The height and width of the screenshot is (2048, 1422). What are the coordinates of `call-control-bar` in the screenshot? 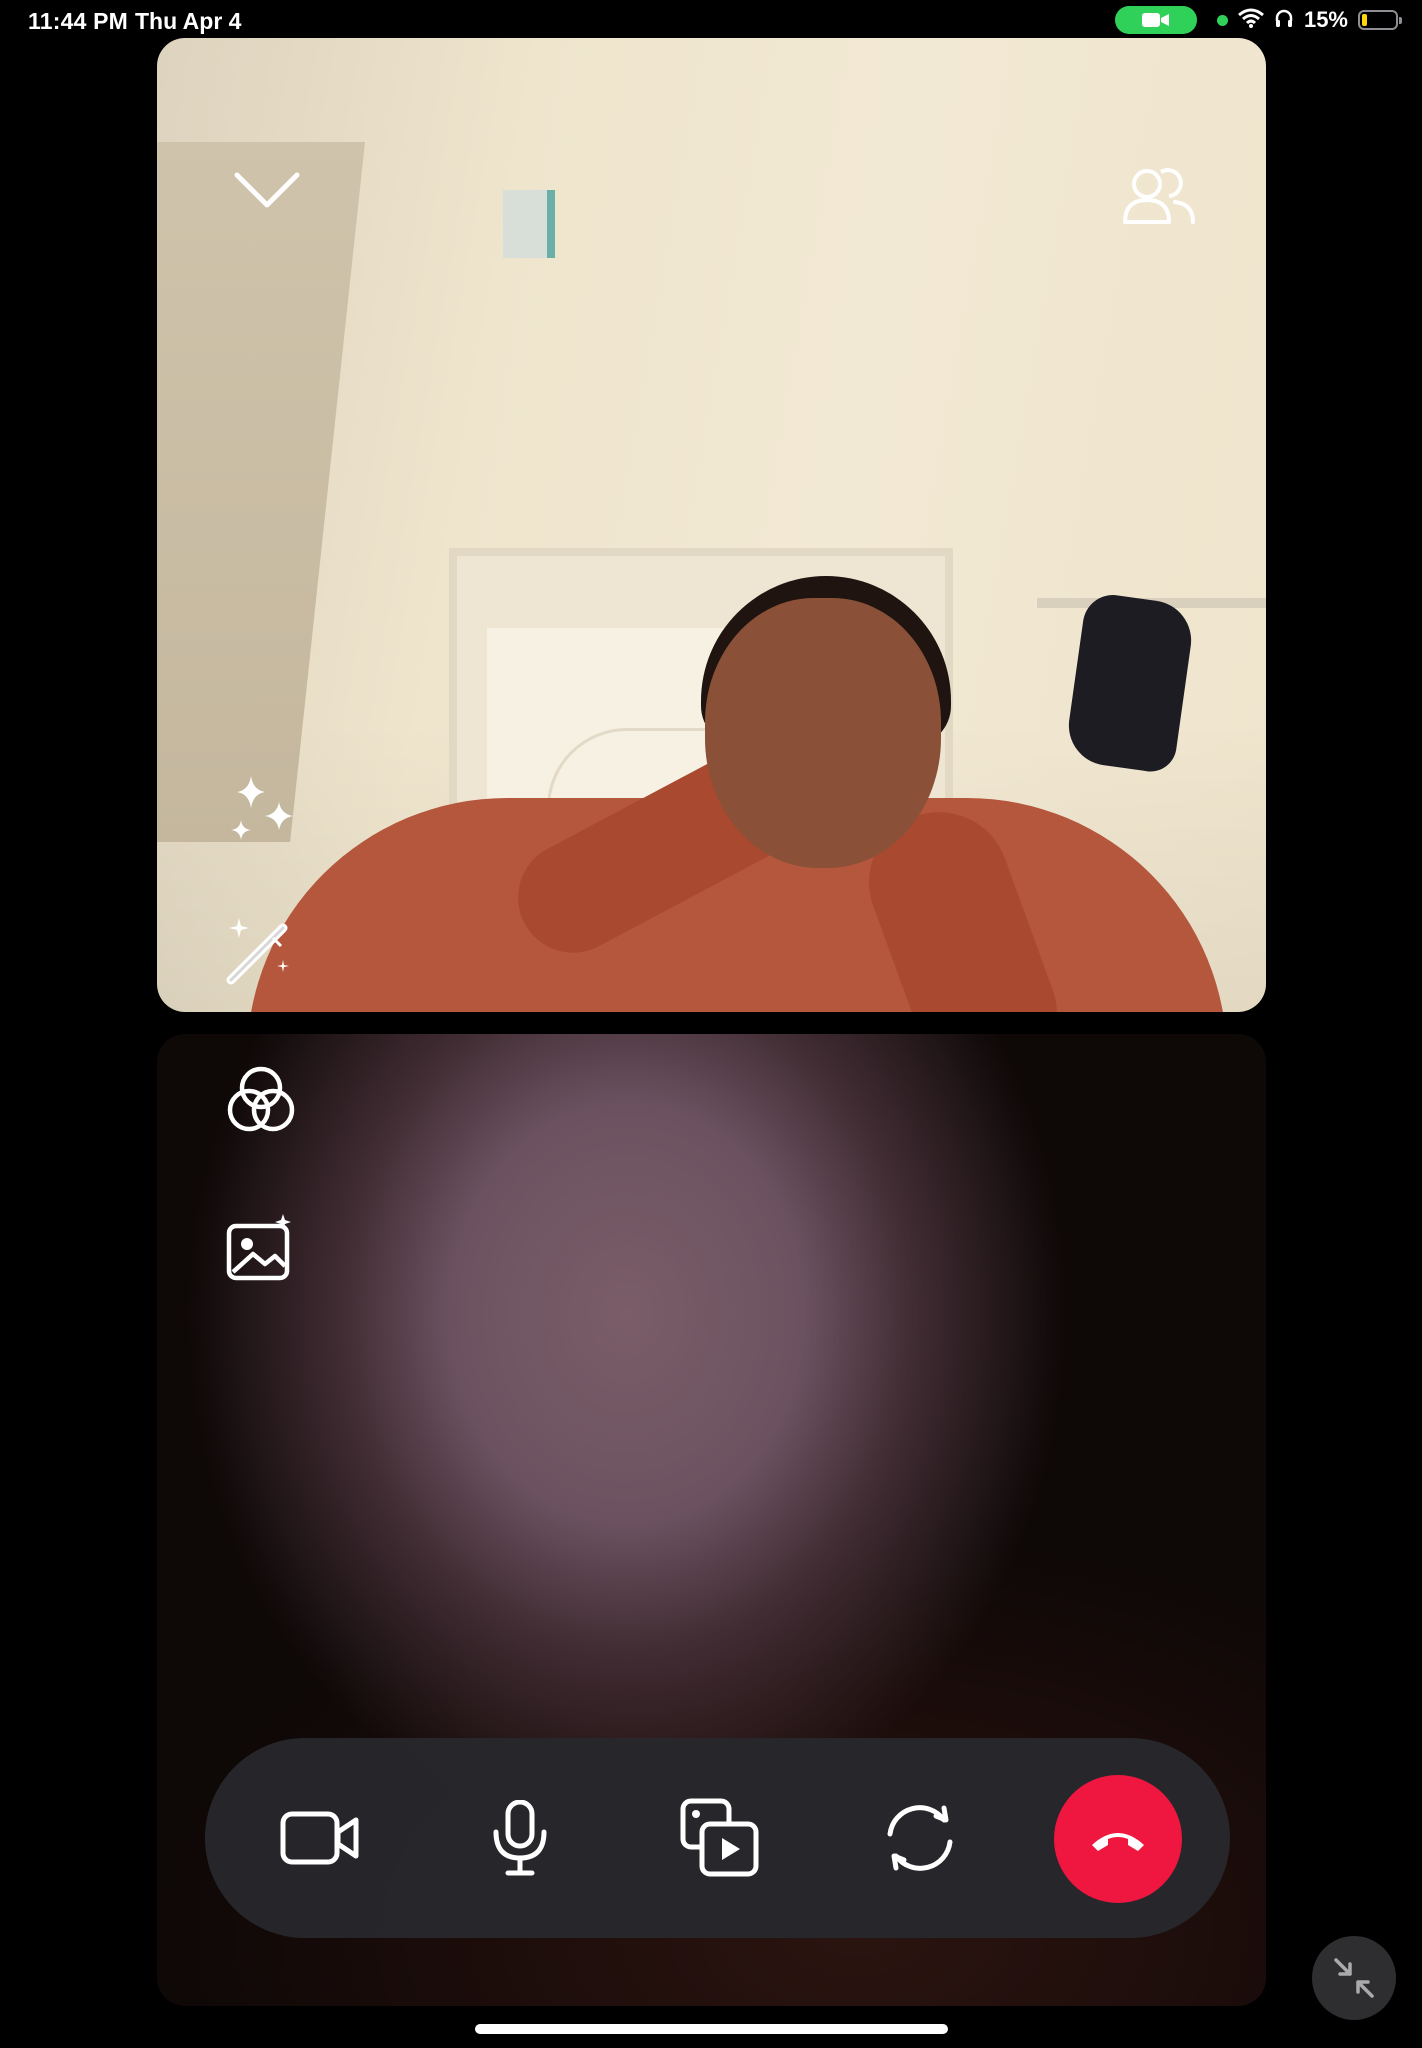 It's located at (717, 1838).